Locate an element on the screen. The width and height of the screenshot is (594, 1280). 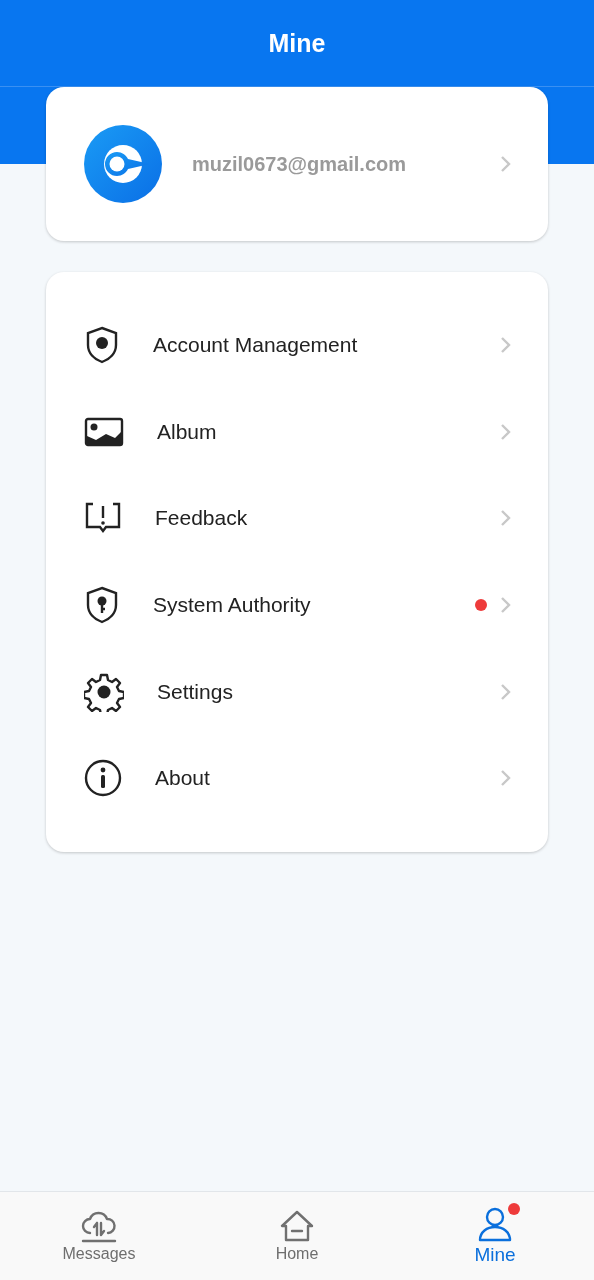
image-icon is located at coordinates (104, 431).